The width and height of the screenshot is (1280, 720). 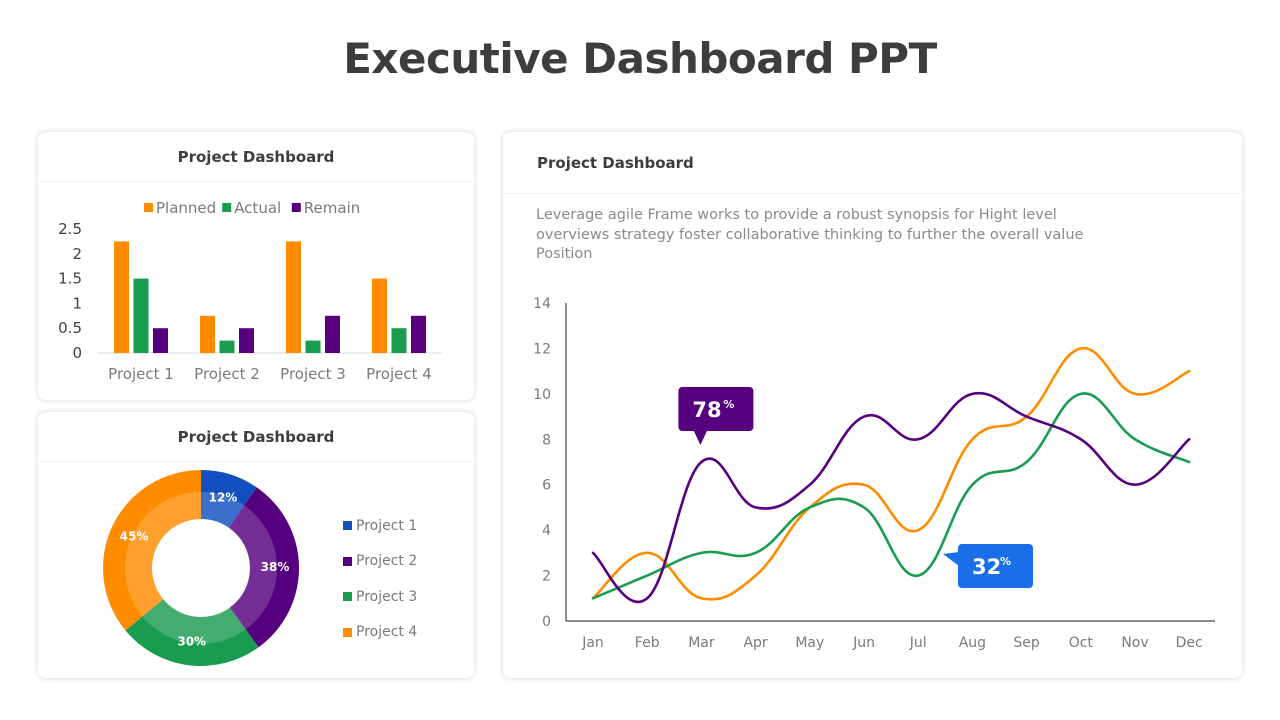 I want to click on bar-legend: Planned Actual Remain, so click(x=252, y=208).